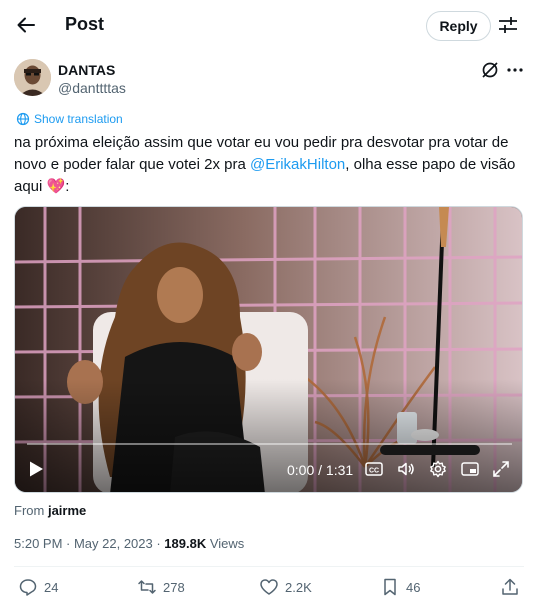 The height and width of the screenshot is (607, 539). Describe the element at coordinates (86, 70) in the screenshot. I see `author-name: DANTAS` at that location.